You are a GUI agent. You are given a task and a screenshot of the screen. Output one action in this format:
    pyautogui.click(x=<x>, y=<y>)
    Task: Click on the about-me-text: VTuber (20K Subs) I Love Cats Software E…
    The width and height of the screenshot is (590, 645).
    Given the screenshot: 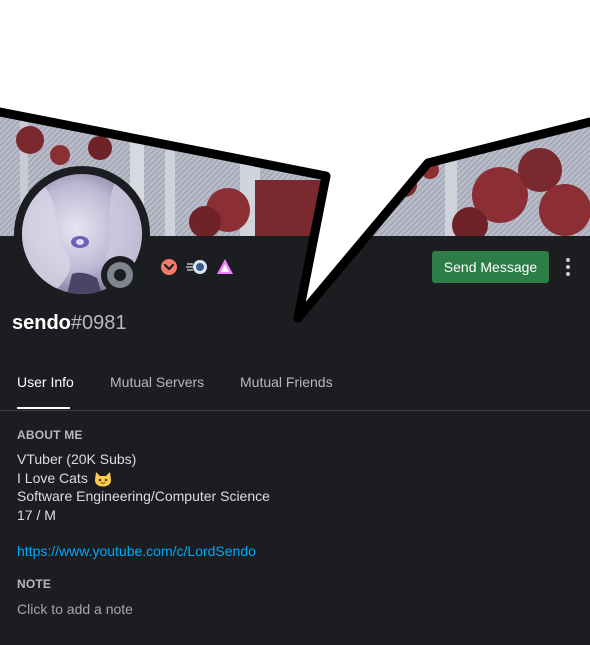 What is the action you would take?
    pyautogui.click(x=143, y=487)
    